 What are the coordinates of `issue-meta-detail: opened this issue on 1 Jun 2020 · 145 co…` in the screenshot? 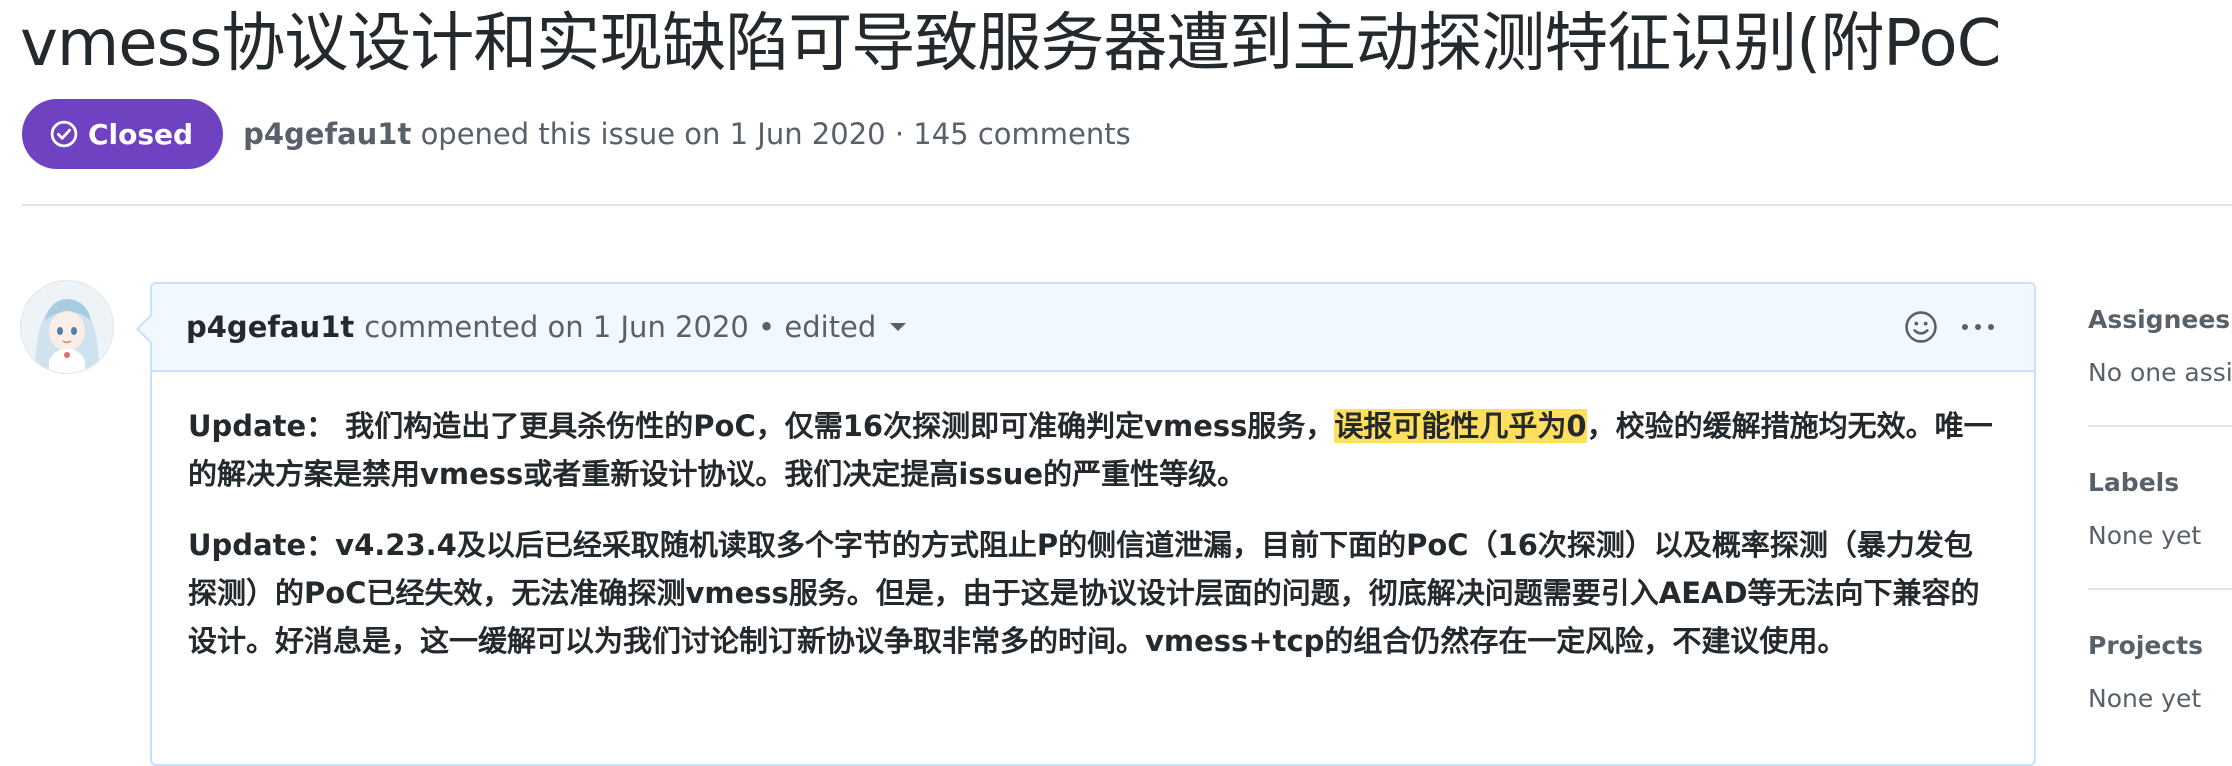 It's located at (775, 134).